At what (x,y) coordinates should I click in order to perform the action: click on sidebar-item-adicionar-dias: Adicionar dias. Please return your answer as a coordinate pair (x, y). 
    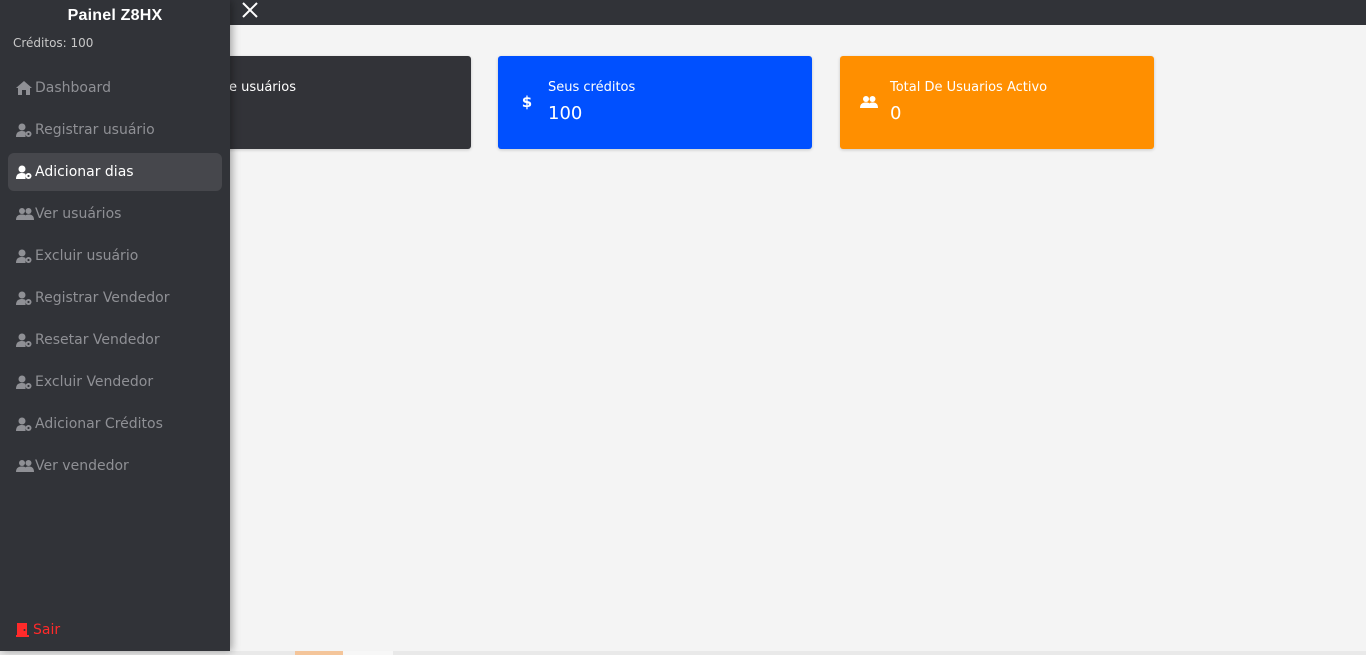
    Looking at the image, I should click on (115, 172).